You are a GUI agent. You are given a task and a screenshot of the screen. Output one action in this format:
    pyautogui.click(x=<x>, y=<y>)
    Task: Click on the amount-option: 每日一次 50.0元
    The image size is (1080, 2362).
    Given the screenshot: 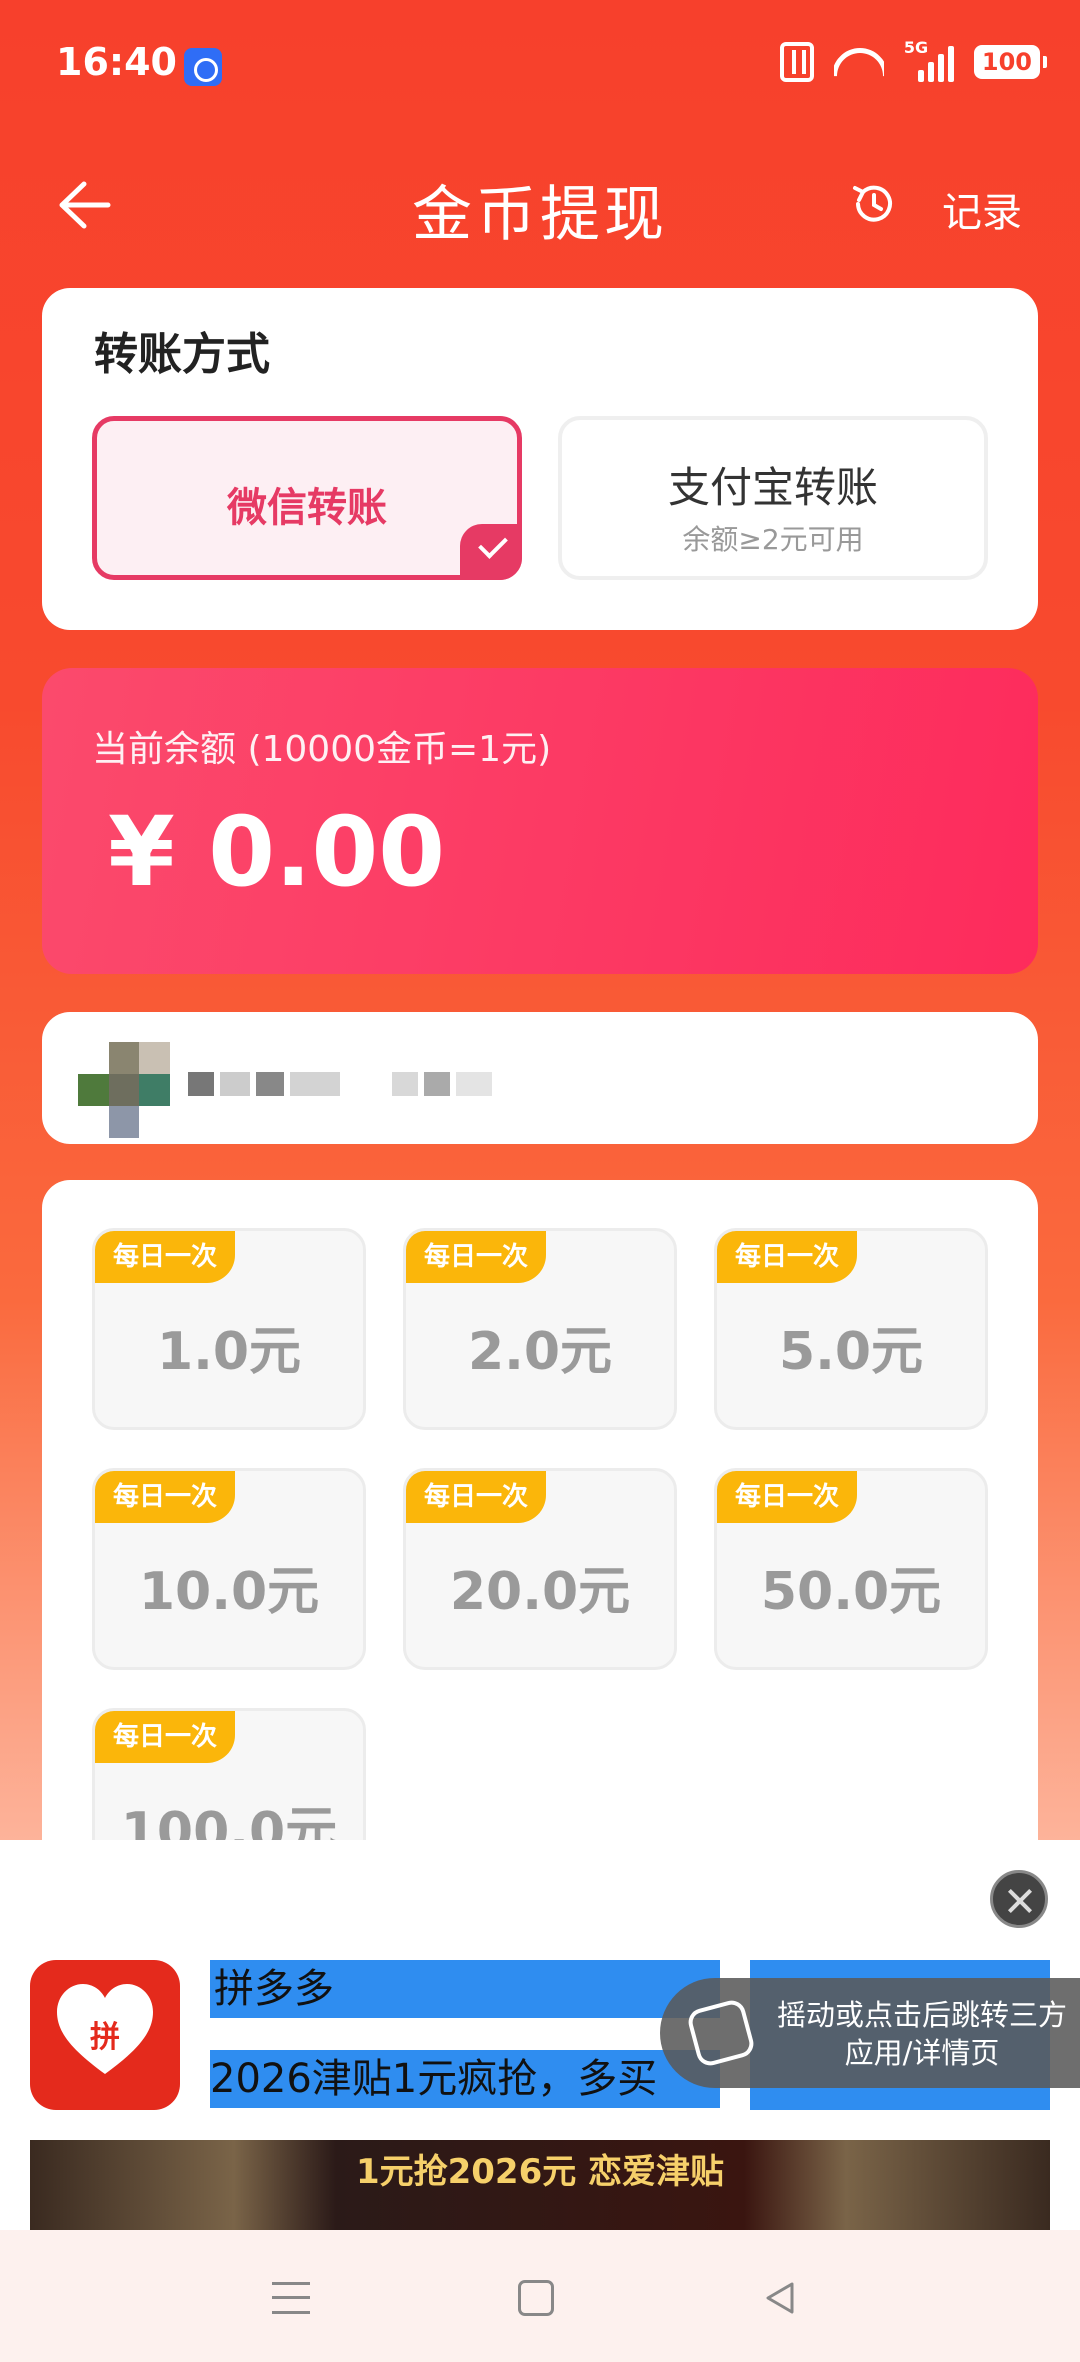 What is the action you would take?
    pyautogui.click(x=851, y=1569)
    